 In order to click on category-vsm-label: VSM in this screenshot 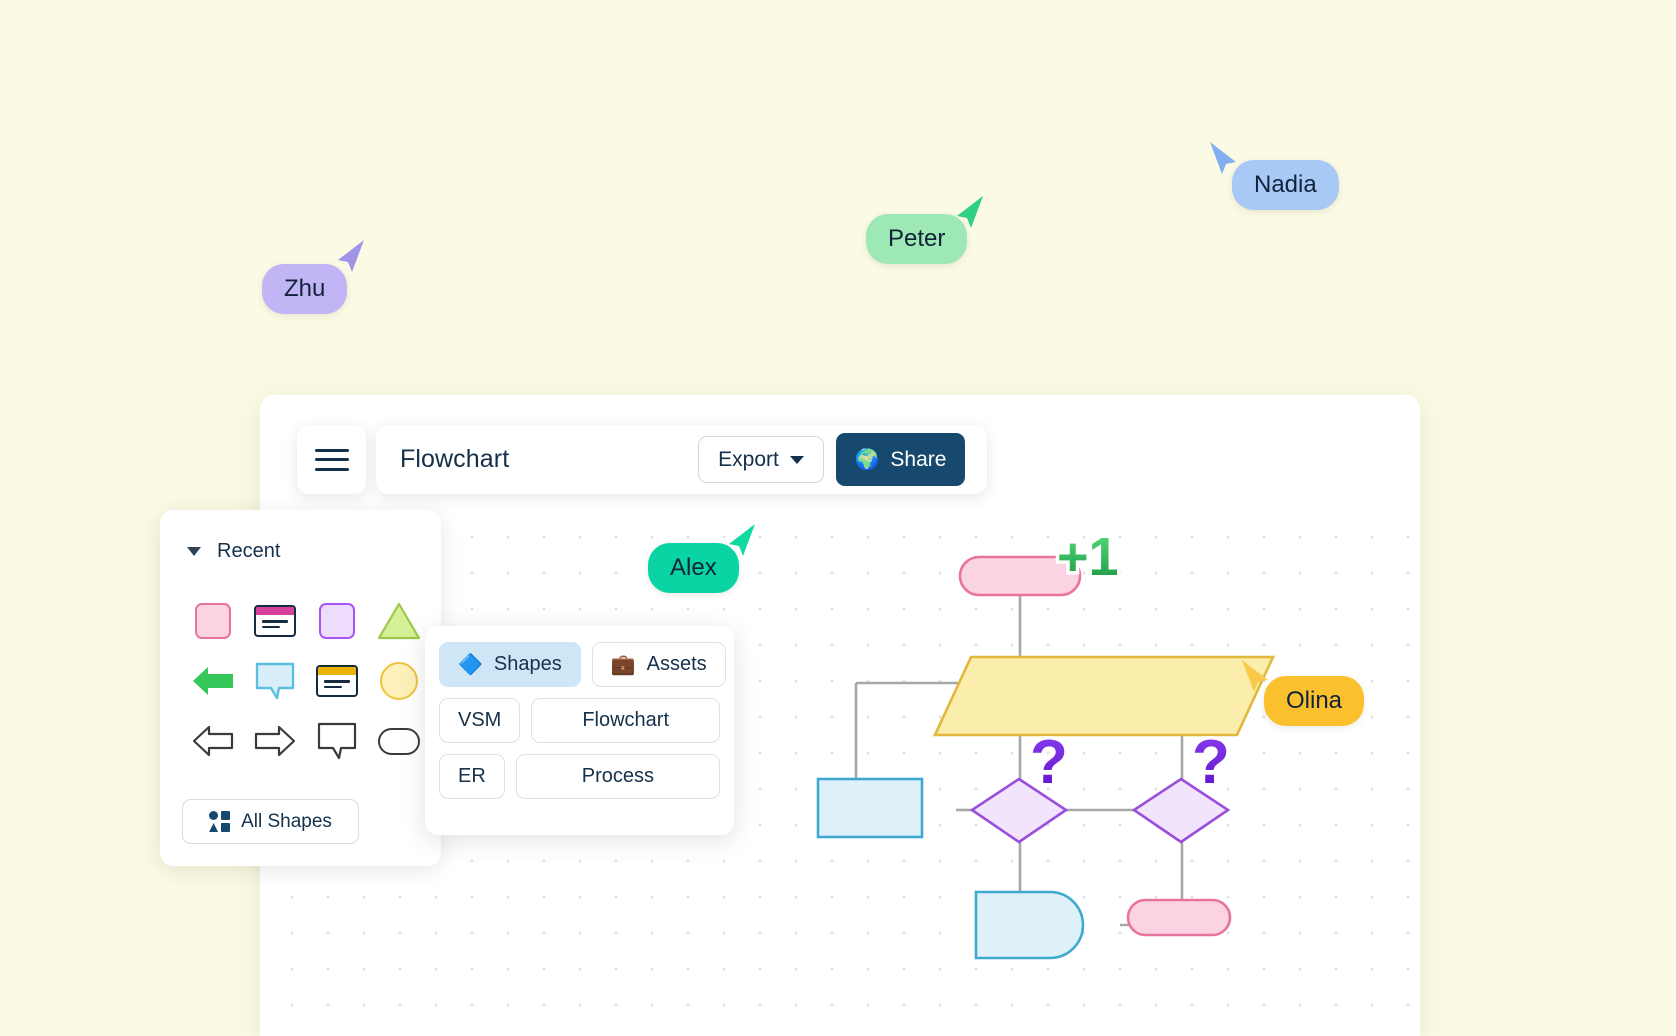, I will do `click(480, 720)`.